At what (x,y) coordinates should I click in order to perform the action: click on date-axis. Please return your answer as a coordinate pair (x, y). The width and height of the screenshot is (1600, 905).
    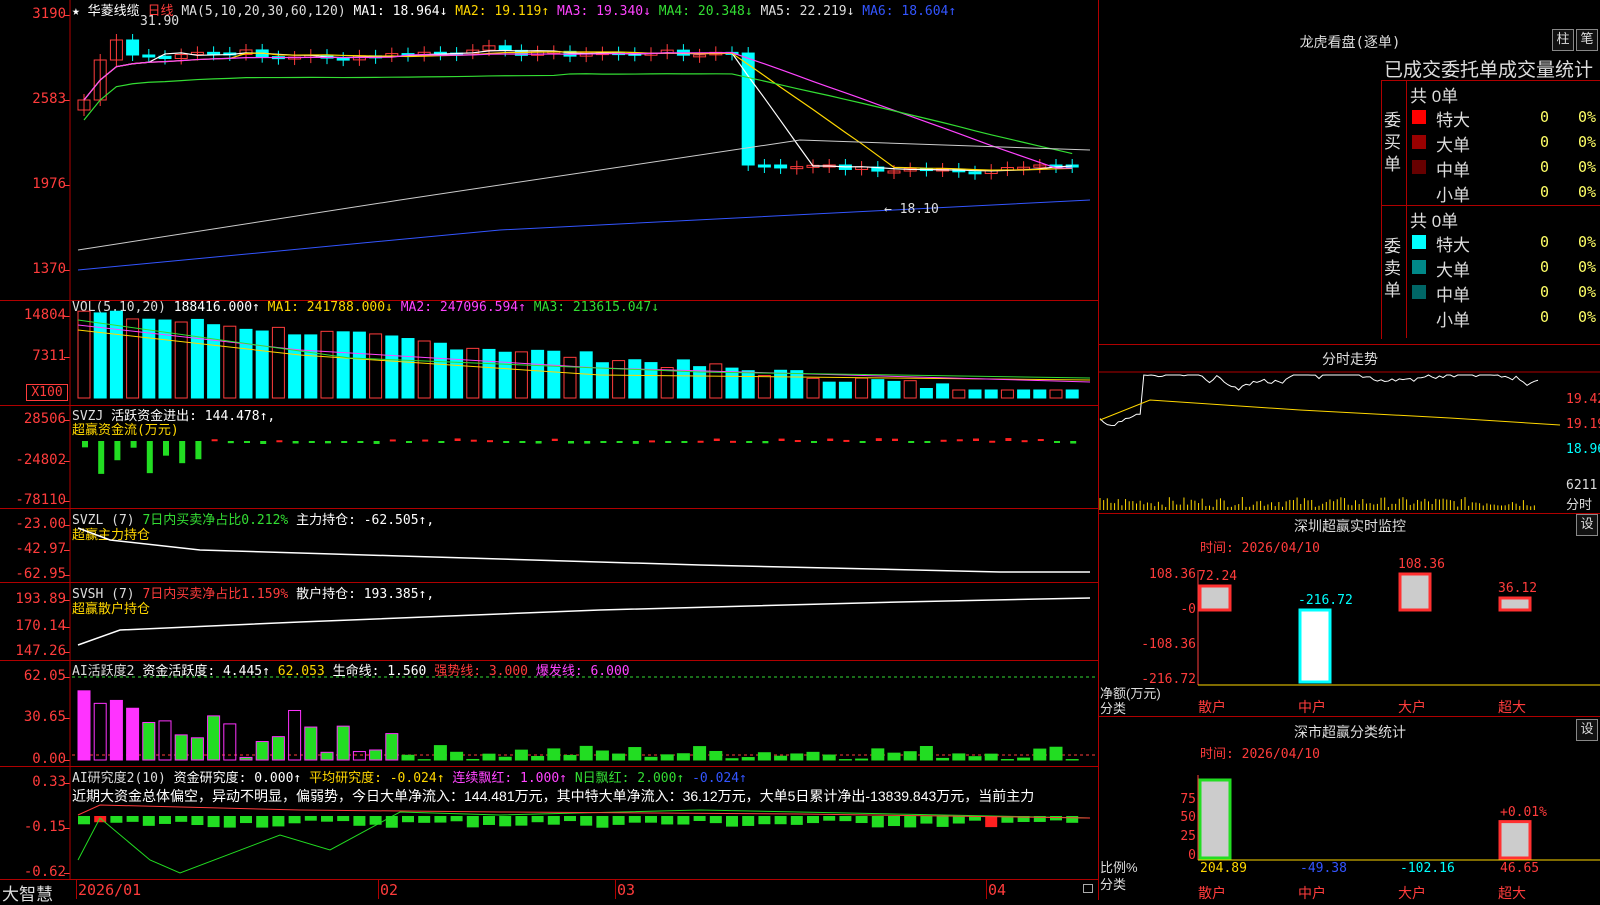
    Looking at the image, I should click on (549, 890).